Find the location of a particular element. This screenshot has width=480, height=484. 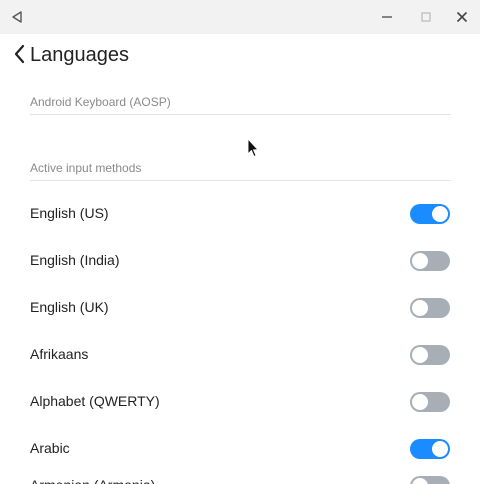

input-method-row: Armenian (Armenia) is located at coordinates (240, 475).